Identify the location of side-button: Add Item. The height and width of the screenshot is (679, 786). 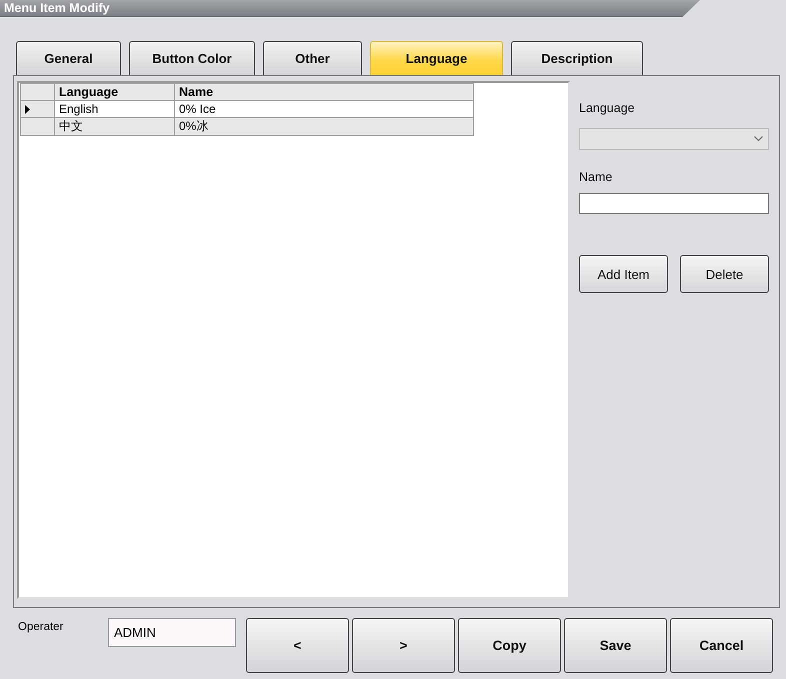
(623, 274).